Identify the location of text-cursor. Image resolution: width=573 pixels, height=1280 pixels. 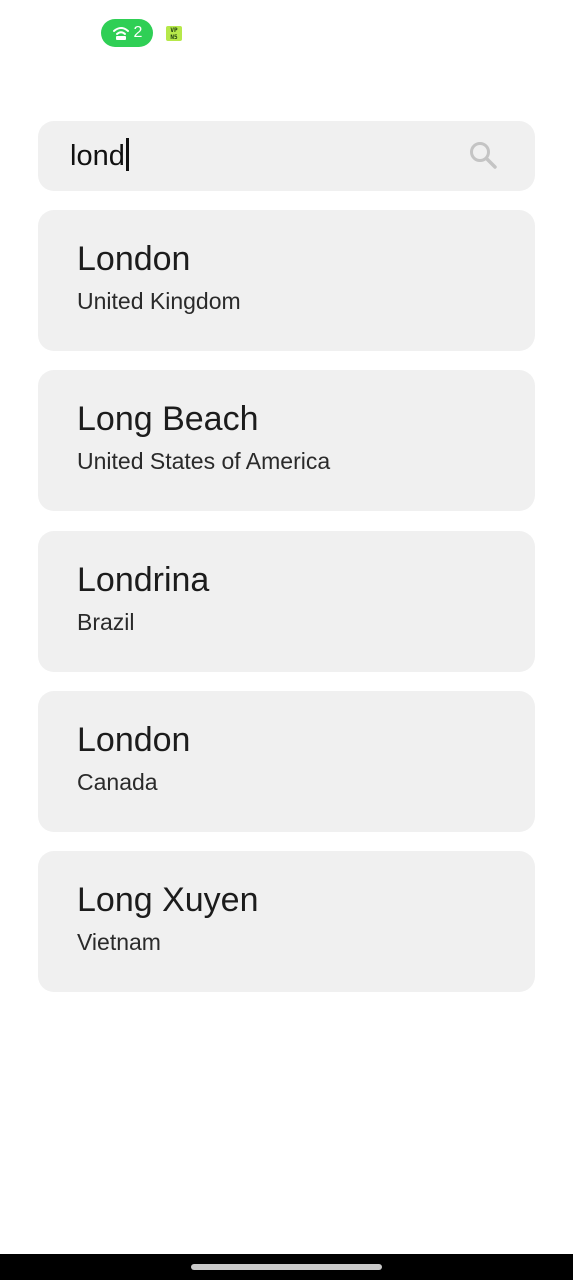
(127, 154).